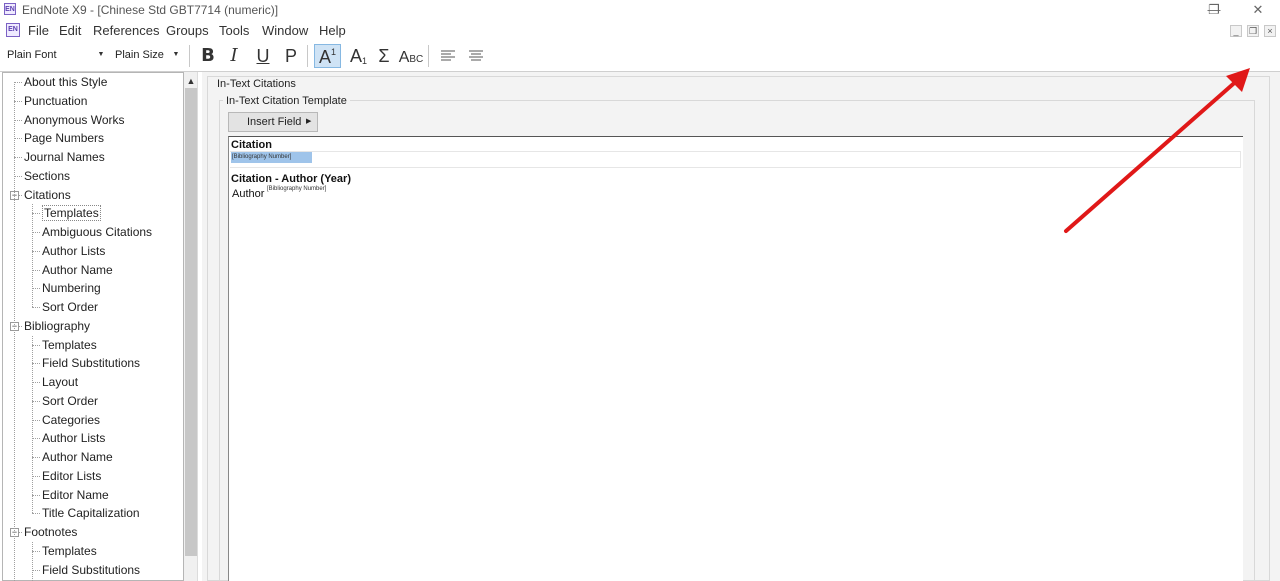  What do you see at coordinates (234, 56) in the screenshot?
I see `italic-button: I` at bounding box center [234, 56].